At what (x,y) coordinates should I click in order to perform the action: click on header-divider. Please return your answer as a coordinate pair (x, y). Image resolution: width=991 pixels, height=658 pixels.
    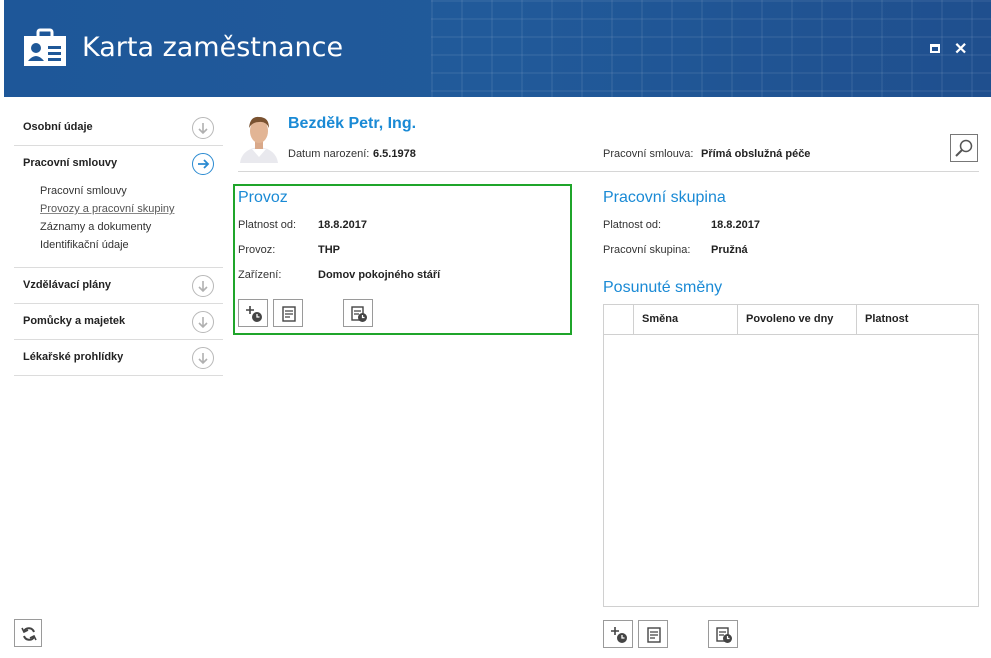
    Looking at the image, I should click on (608, 171).